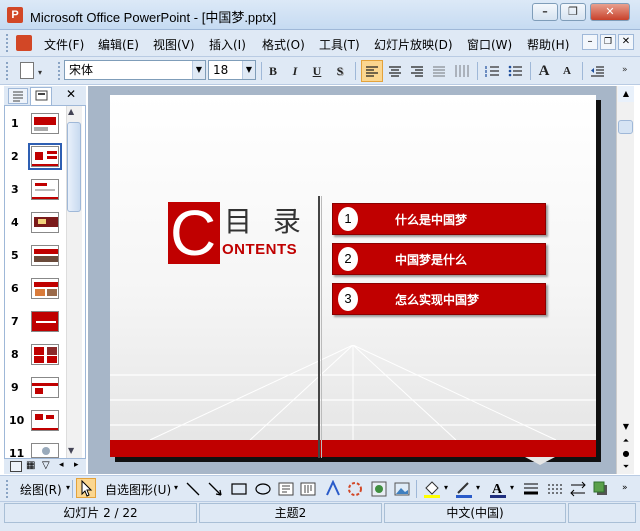 This screenshot has width=640, height=531. I want to click on menu-tools: 工具(T), so click(339, 44).